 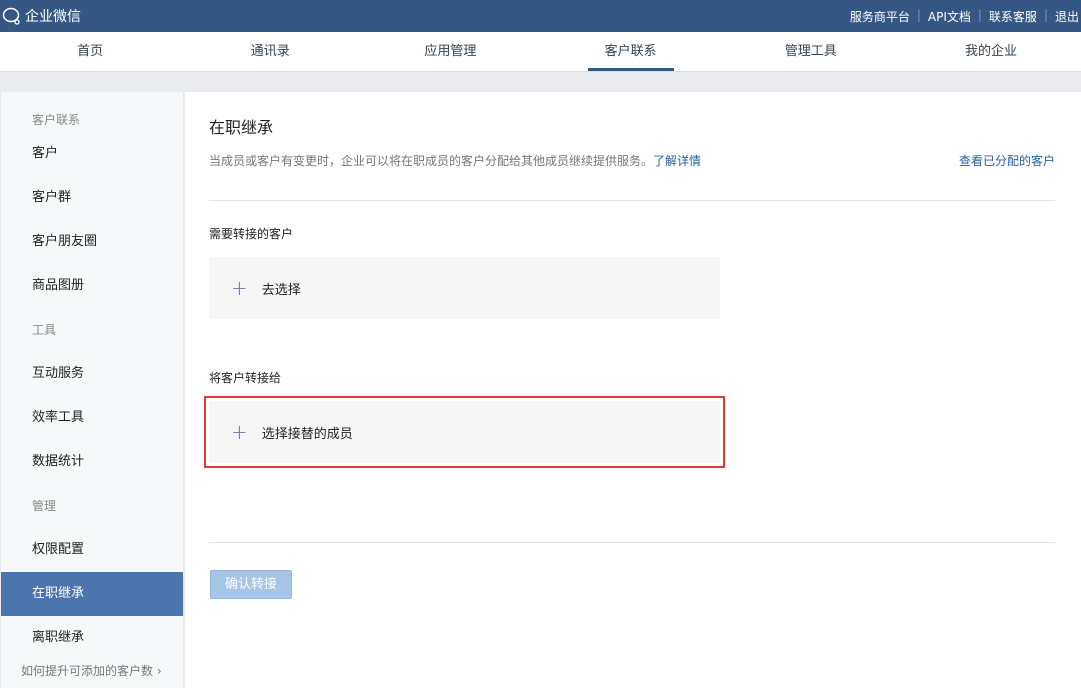 I want to click on tab-apps: 应用管理, so click(x=450, y=51).